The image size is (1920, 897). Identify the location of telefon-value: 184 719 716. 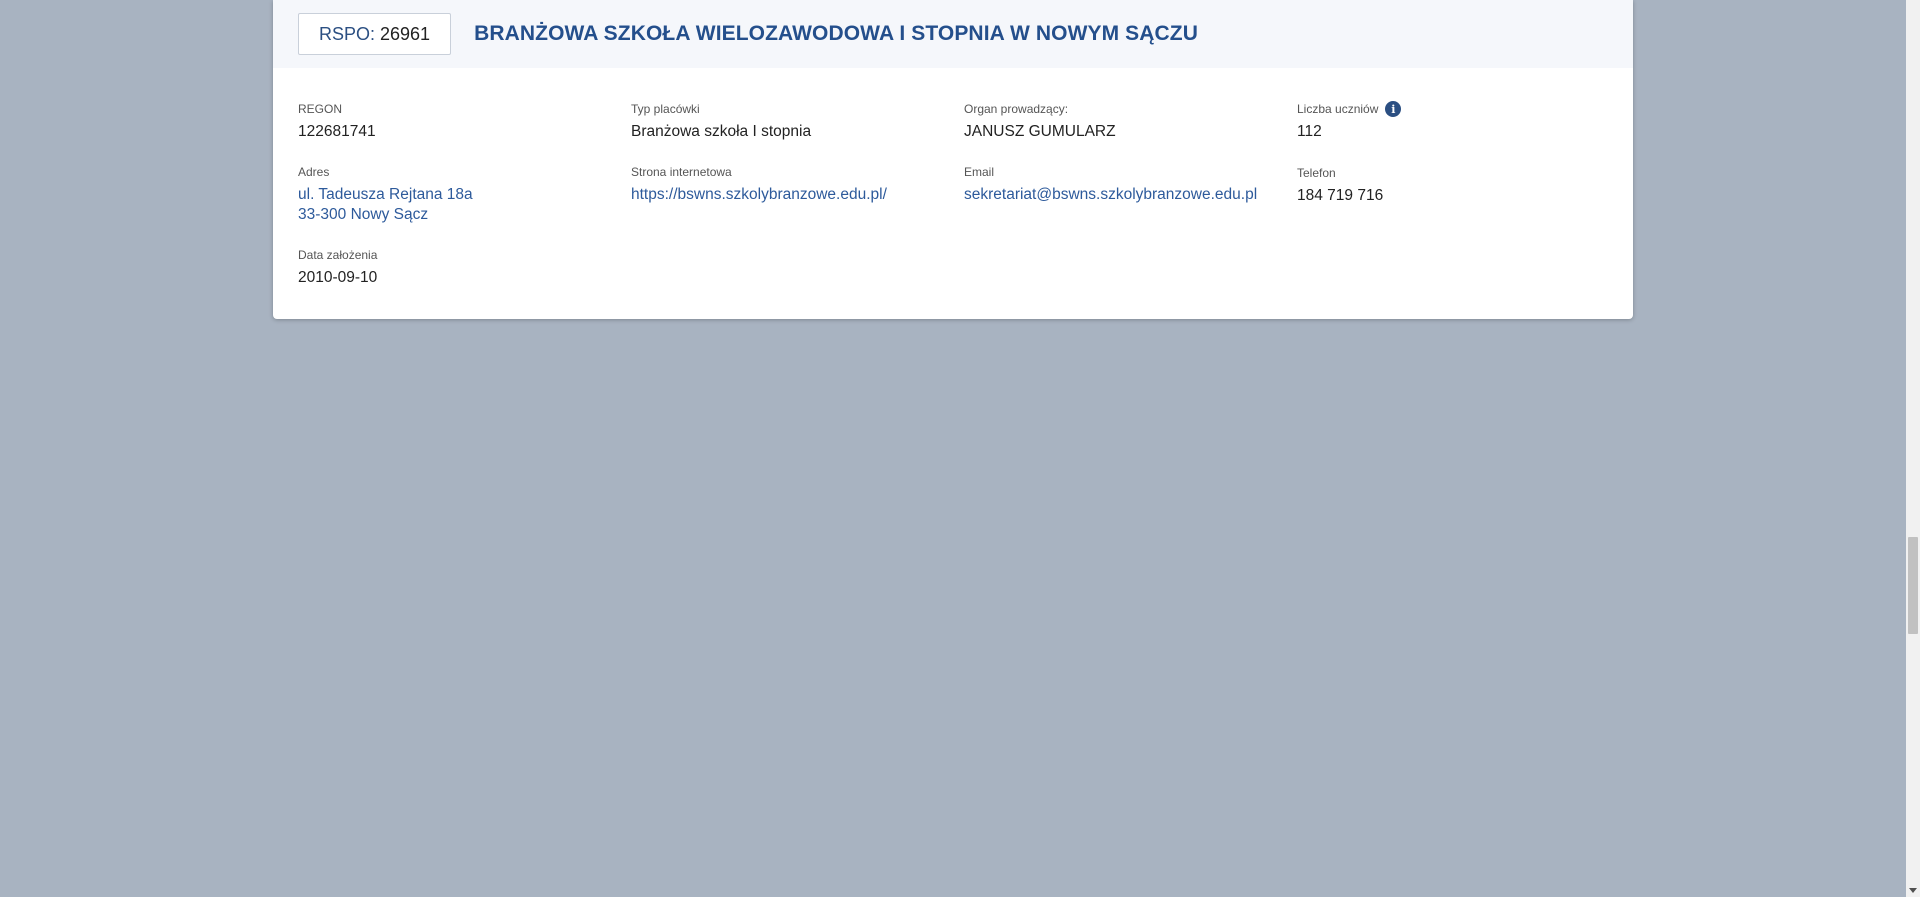
(1340, 195).